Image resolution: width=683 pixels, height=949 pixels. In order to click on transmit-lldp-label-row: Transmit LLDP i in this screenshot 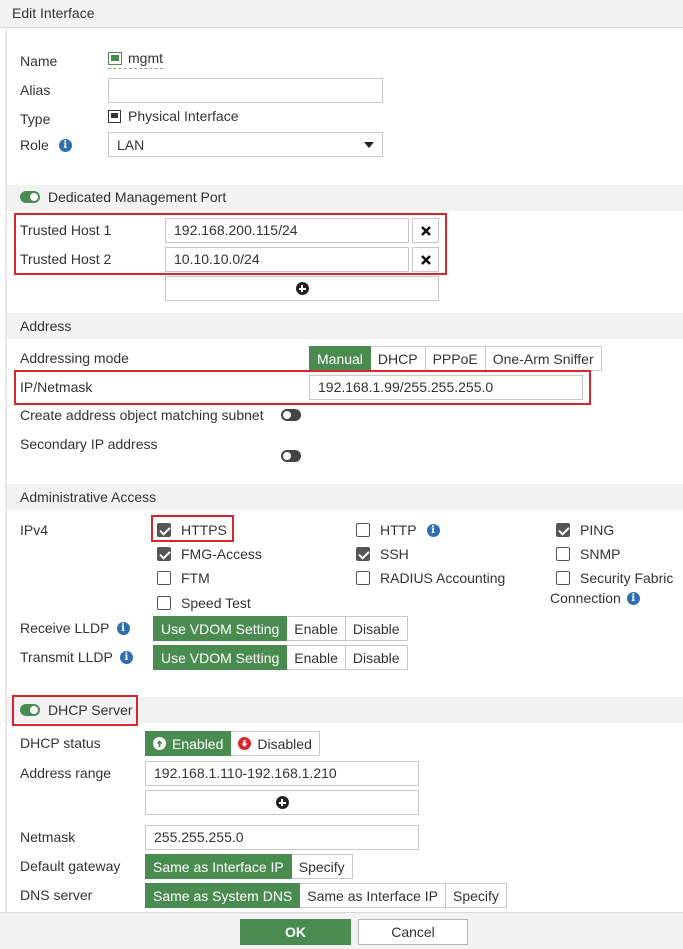, I will do `click(76, 657)`.